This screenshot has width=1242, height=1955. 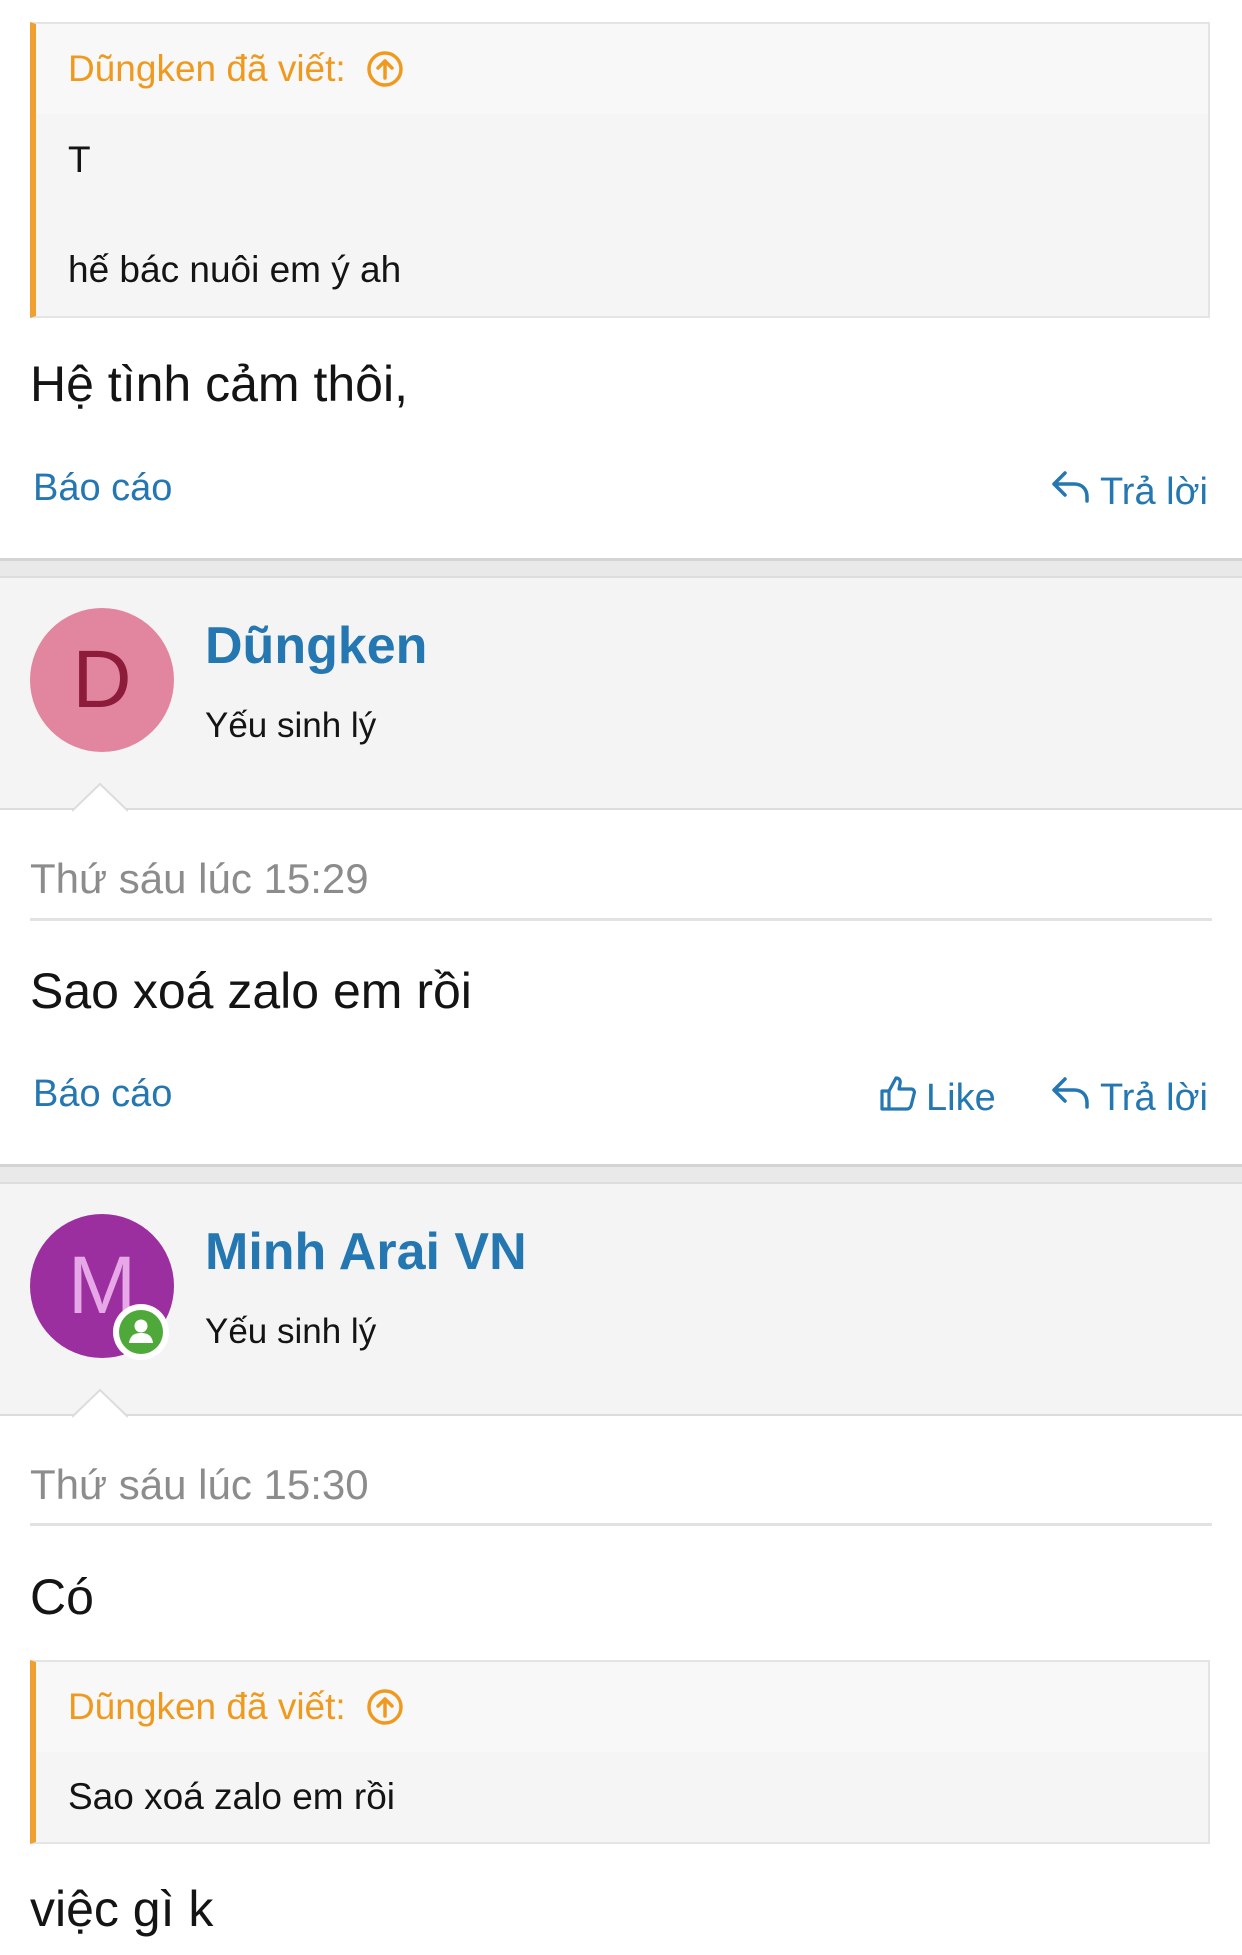 What do you see at coordinates (622, 1785) in the screenshot?
I see `quote-content: Sao xoá zalo em rồi` at bounding box center [622, 1785].